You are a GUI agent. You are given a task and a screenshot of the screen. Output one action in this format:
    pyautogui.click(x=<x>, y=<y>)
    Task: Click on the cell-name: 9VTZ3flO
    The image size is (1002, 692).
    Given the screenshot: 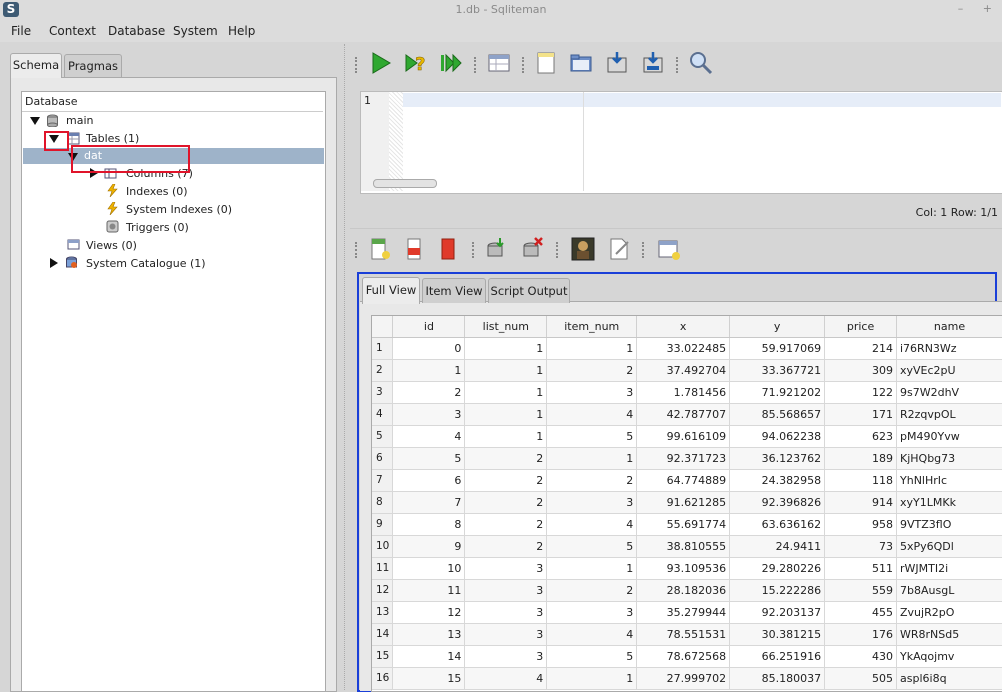 What is the action you would take?
    pyautogui.click(x=949, y=525)
    